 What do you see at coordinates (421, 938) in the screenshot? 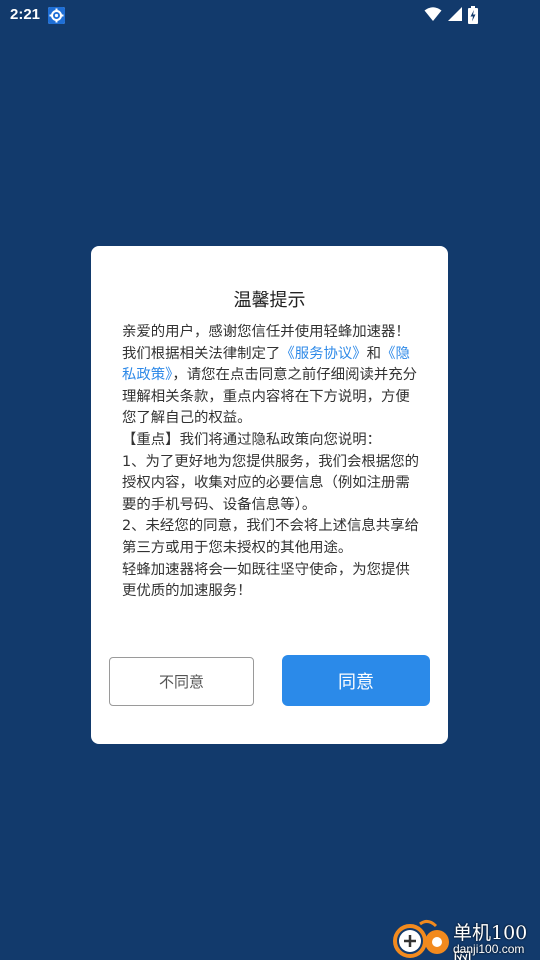
I see `watermark-logo-icon` at bounding box center [421, 938].